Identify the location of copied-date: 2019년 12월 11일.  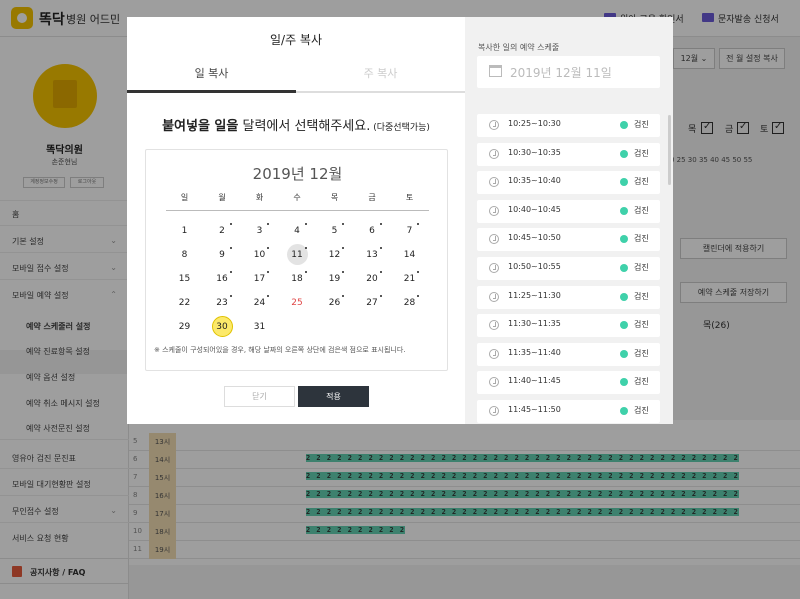
(561, 73).